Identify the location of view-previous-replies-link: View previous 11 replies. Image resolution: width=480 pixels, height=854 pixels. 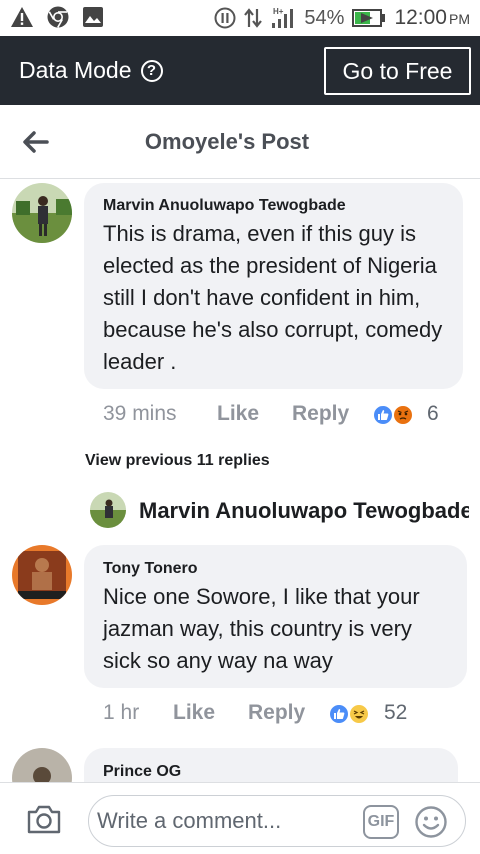
(177, 461).